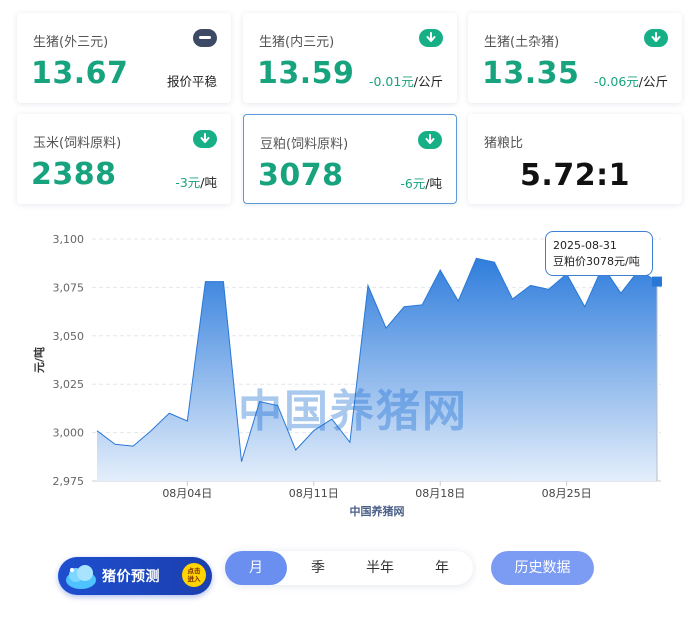 This screenshot has width=700, height=621. I want to click on card-name: 猪粮比, so click(504, 143).